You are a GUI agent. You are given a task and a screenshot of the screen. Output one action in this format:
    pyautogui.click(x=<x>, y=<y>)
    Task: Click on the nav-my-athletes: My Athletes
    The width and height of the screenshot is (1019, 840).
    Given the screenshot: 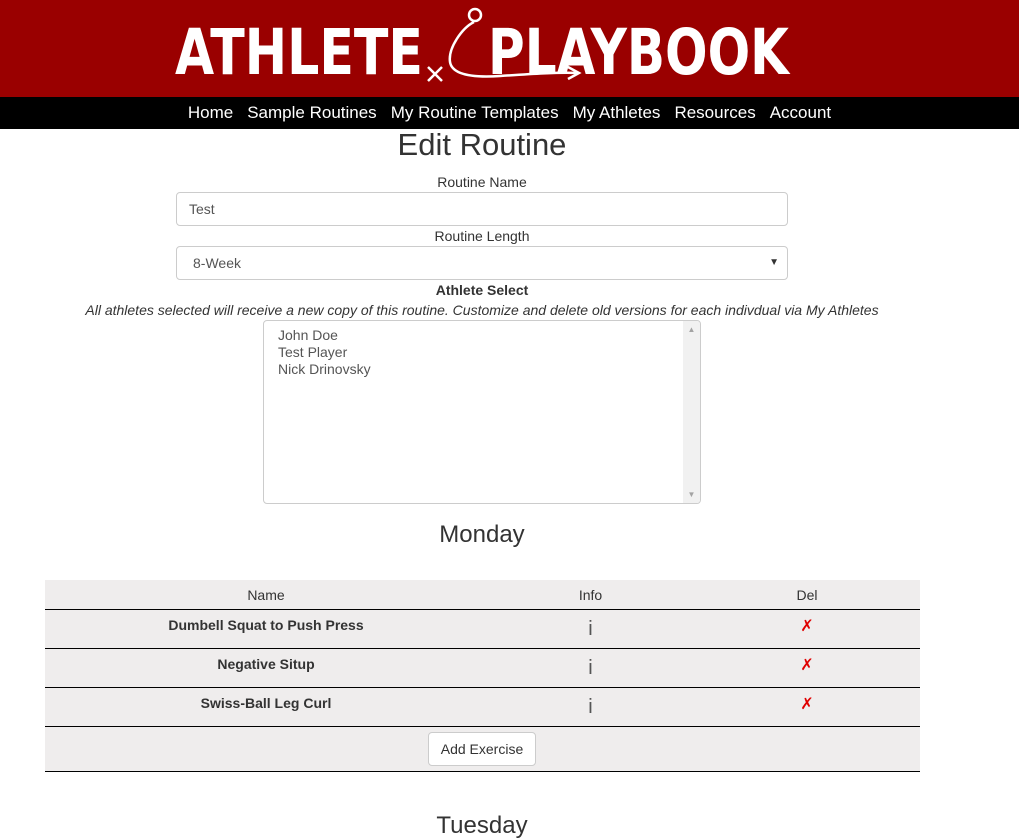 What is the action you would take?
    pyautogui.click(x=617, y=113)
    